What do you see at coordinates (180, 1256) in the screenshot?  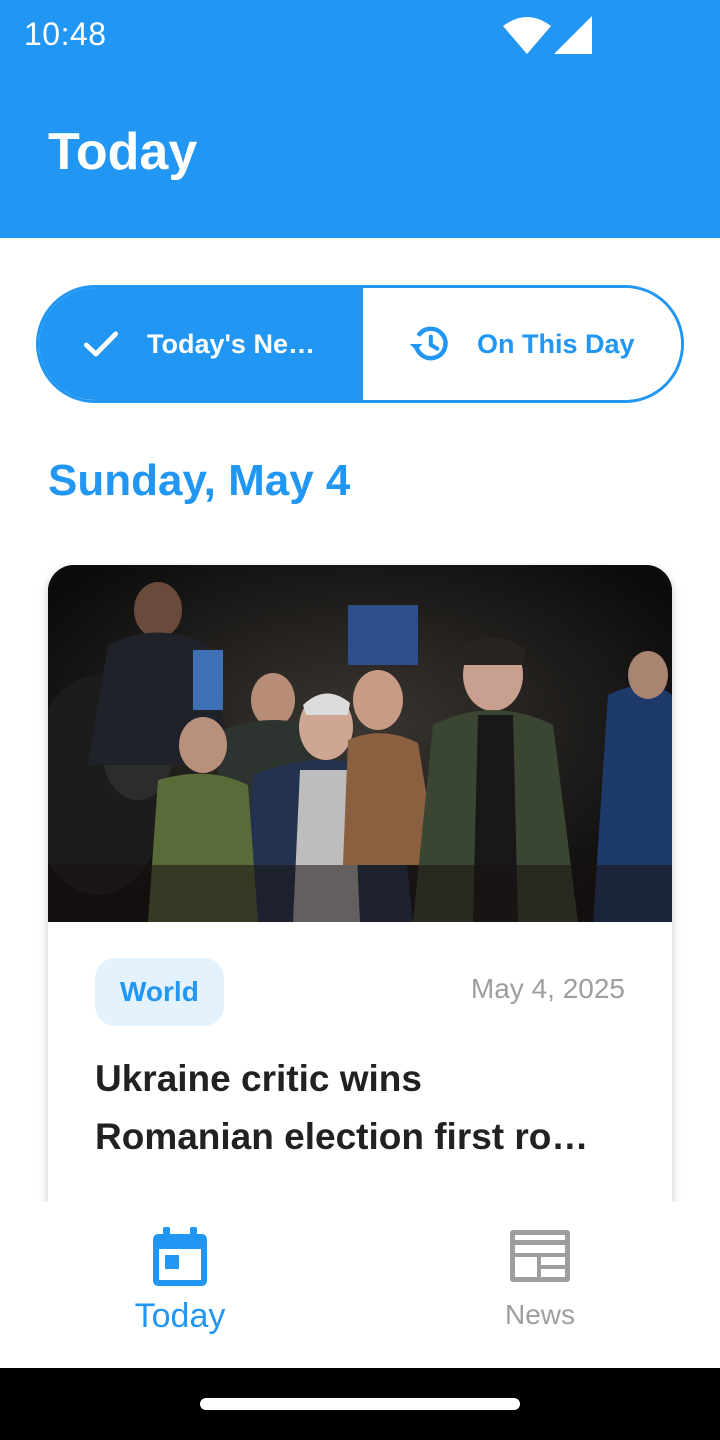 I see `calendar-icon` at bounding box center [180, 1256].